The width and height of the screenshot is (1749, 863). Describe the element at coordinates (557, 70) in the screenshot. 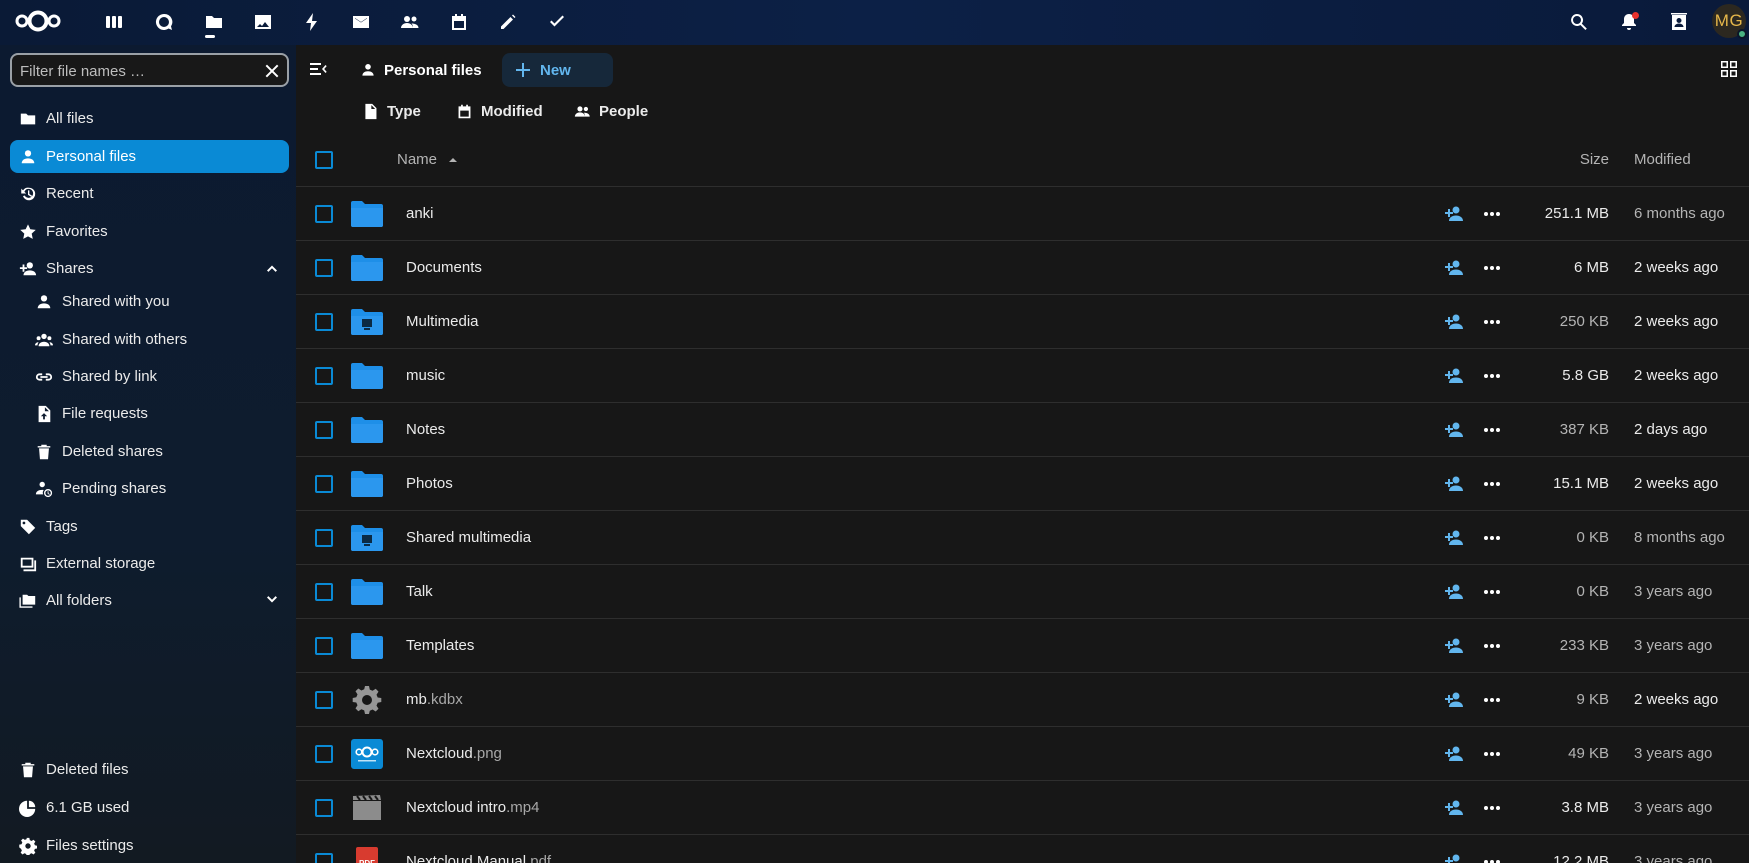

I see `new-button: New` at that location.